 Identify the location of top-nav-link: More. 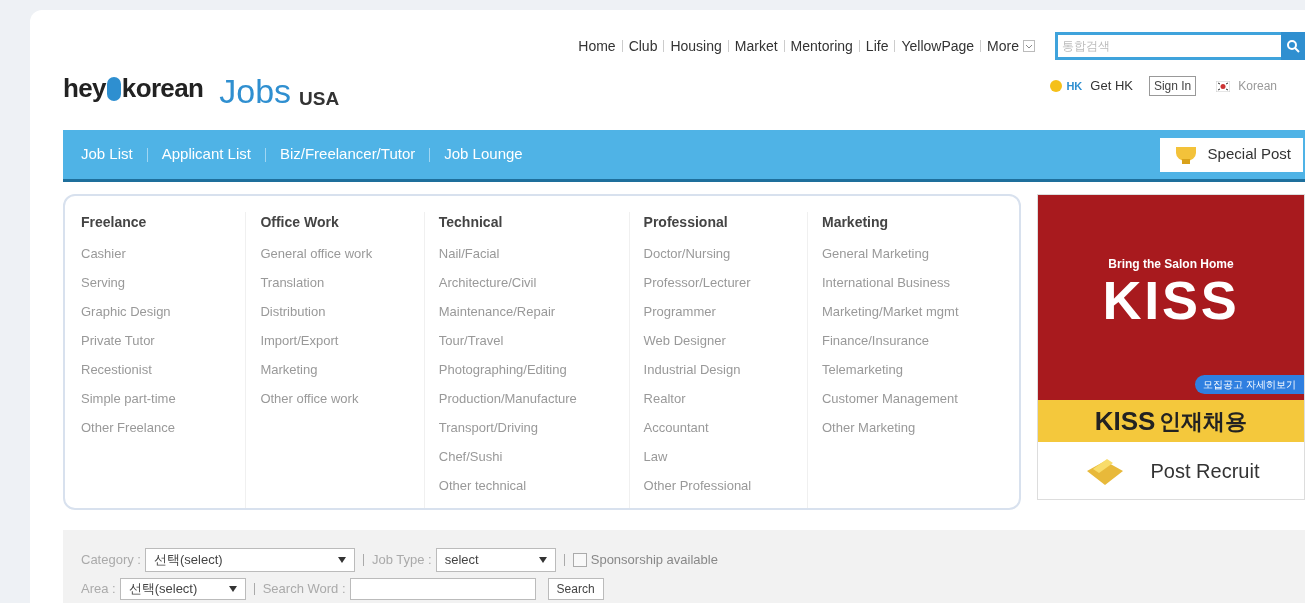
(1003, 46).